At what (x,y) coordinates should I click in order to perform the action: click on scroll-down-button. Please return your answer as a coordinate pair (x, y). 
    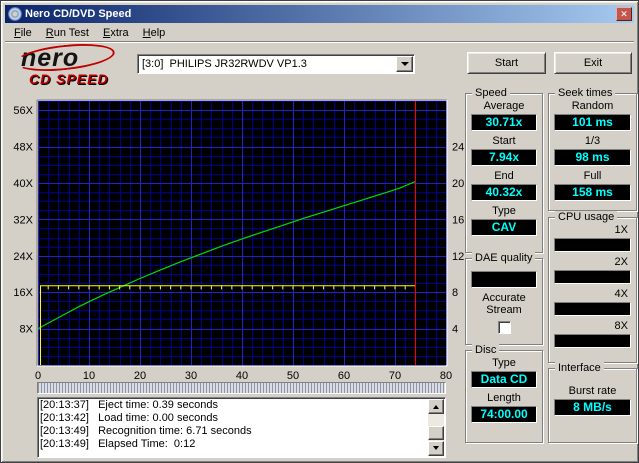
    Looking at the image, I should click on (436, 448).